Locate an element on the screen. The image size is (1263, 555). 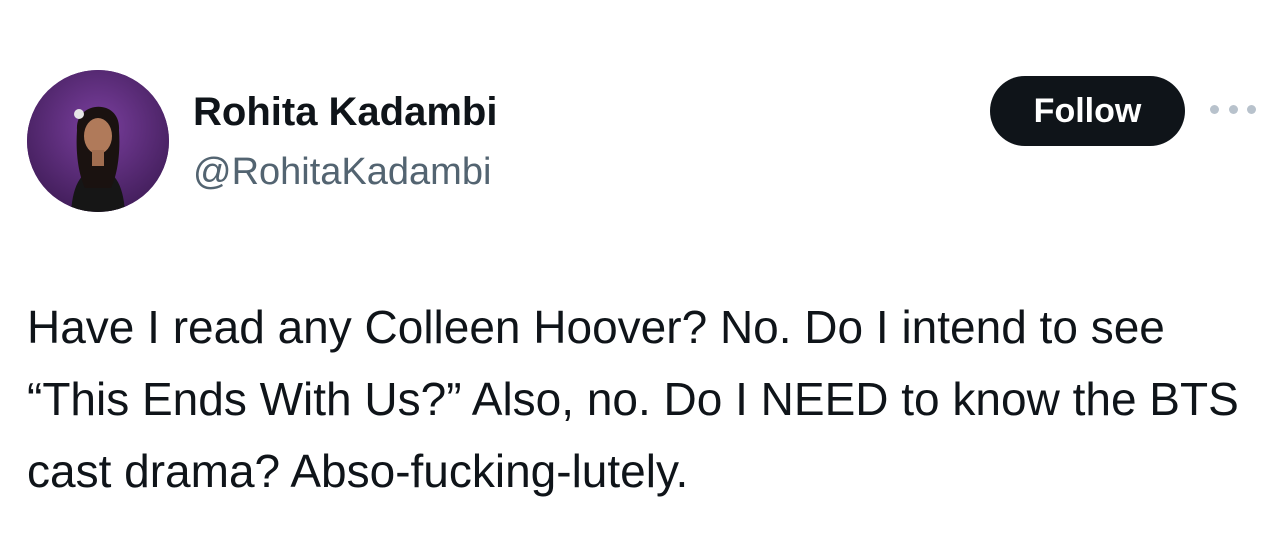
follow-button: Follow is located at coordinates (1087, 111).